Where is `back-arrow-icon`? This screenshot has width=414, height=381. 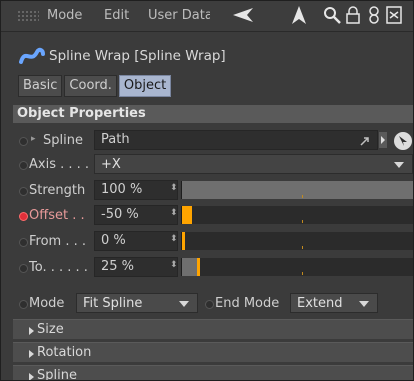 back-arrow-icon is located at coordinates (244, 17).